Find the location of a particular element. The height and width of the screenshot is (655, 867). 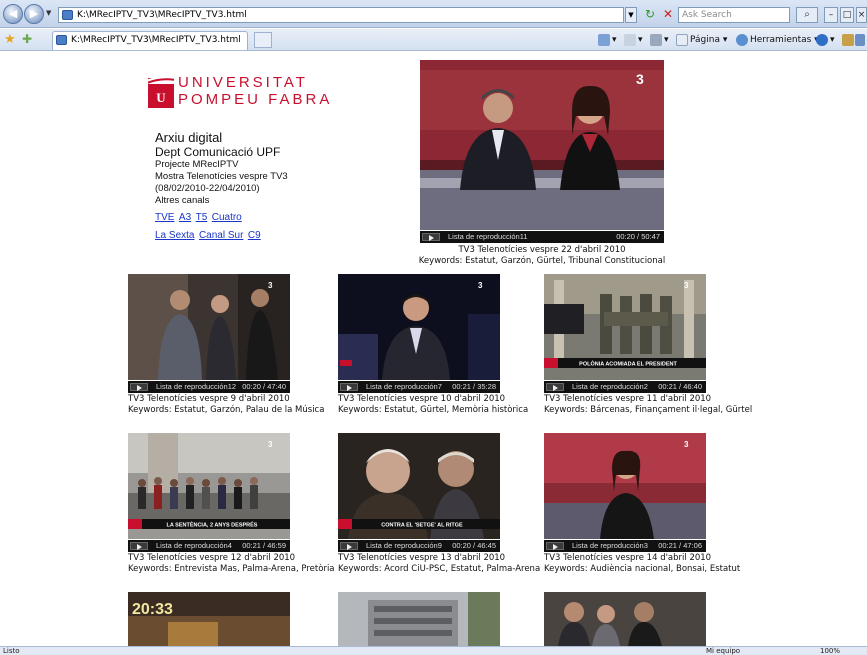

channel-link: T5 is located at coordinates (202, 217).